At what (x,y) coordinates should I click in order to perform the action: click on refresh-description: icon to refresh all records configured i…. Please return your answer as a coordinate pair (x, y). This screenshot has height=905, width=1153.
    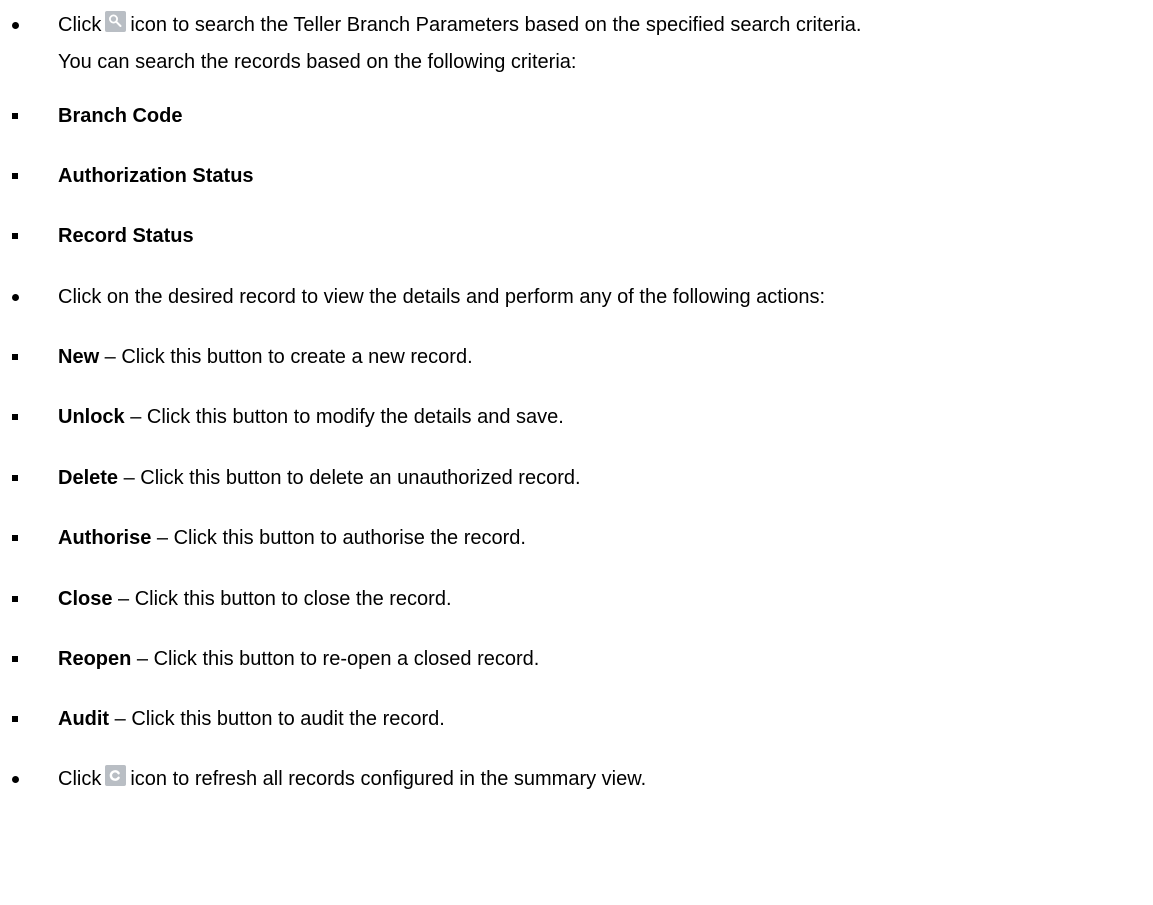
    Looking at the image, I should click on (388, 779).